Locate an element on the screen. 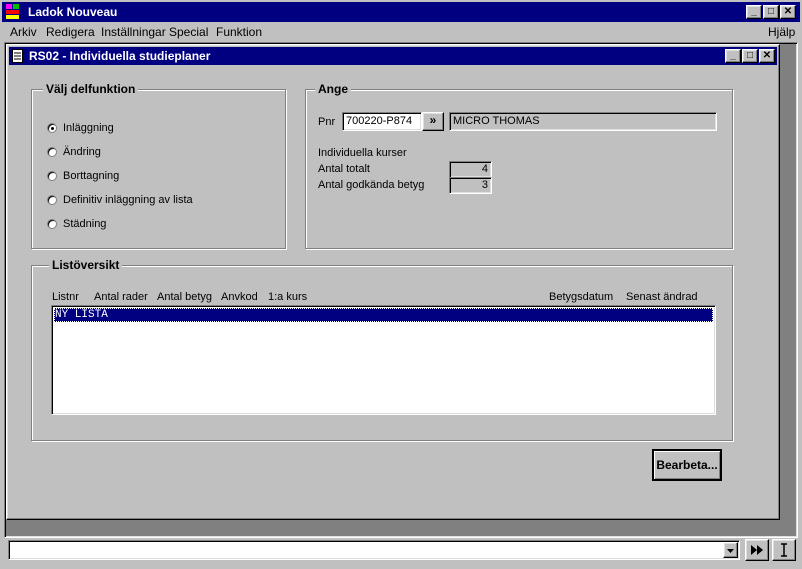  menu-item-hjalp: Hjälp is located at coordinates (781, 32).